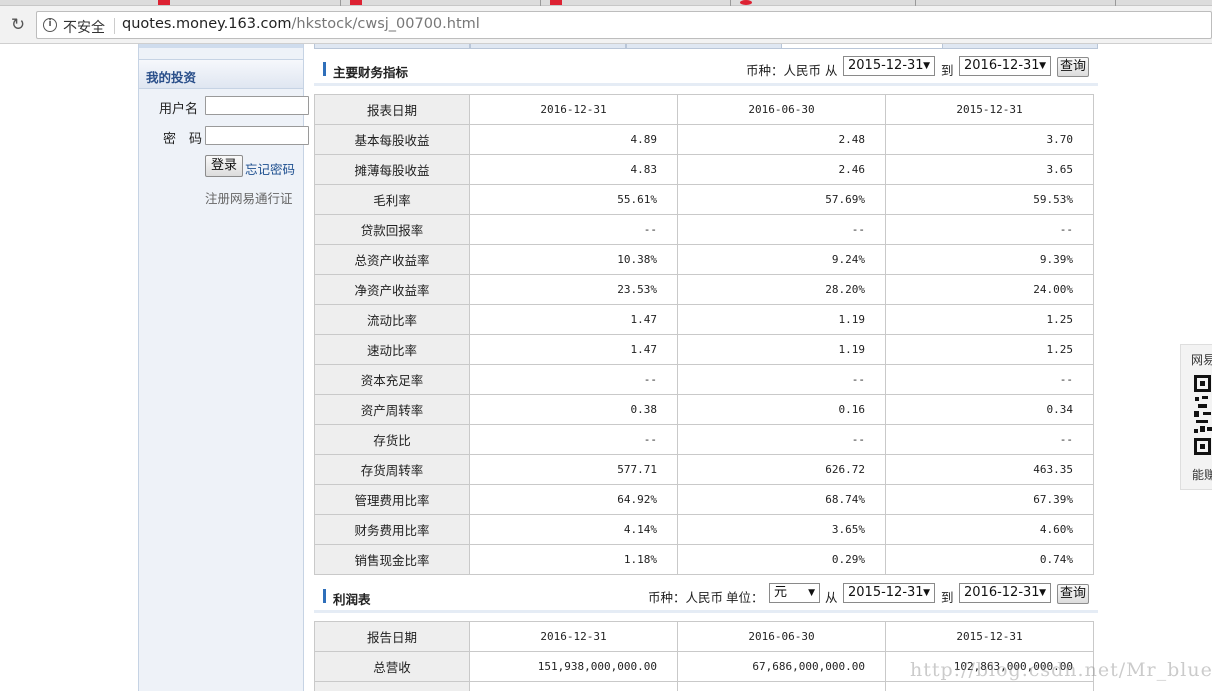  Describe the element at coordinates (781, 259) in the screenshot. I see `value-cell: 9.24%` at that location.